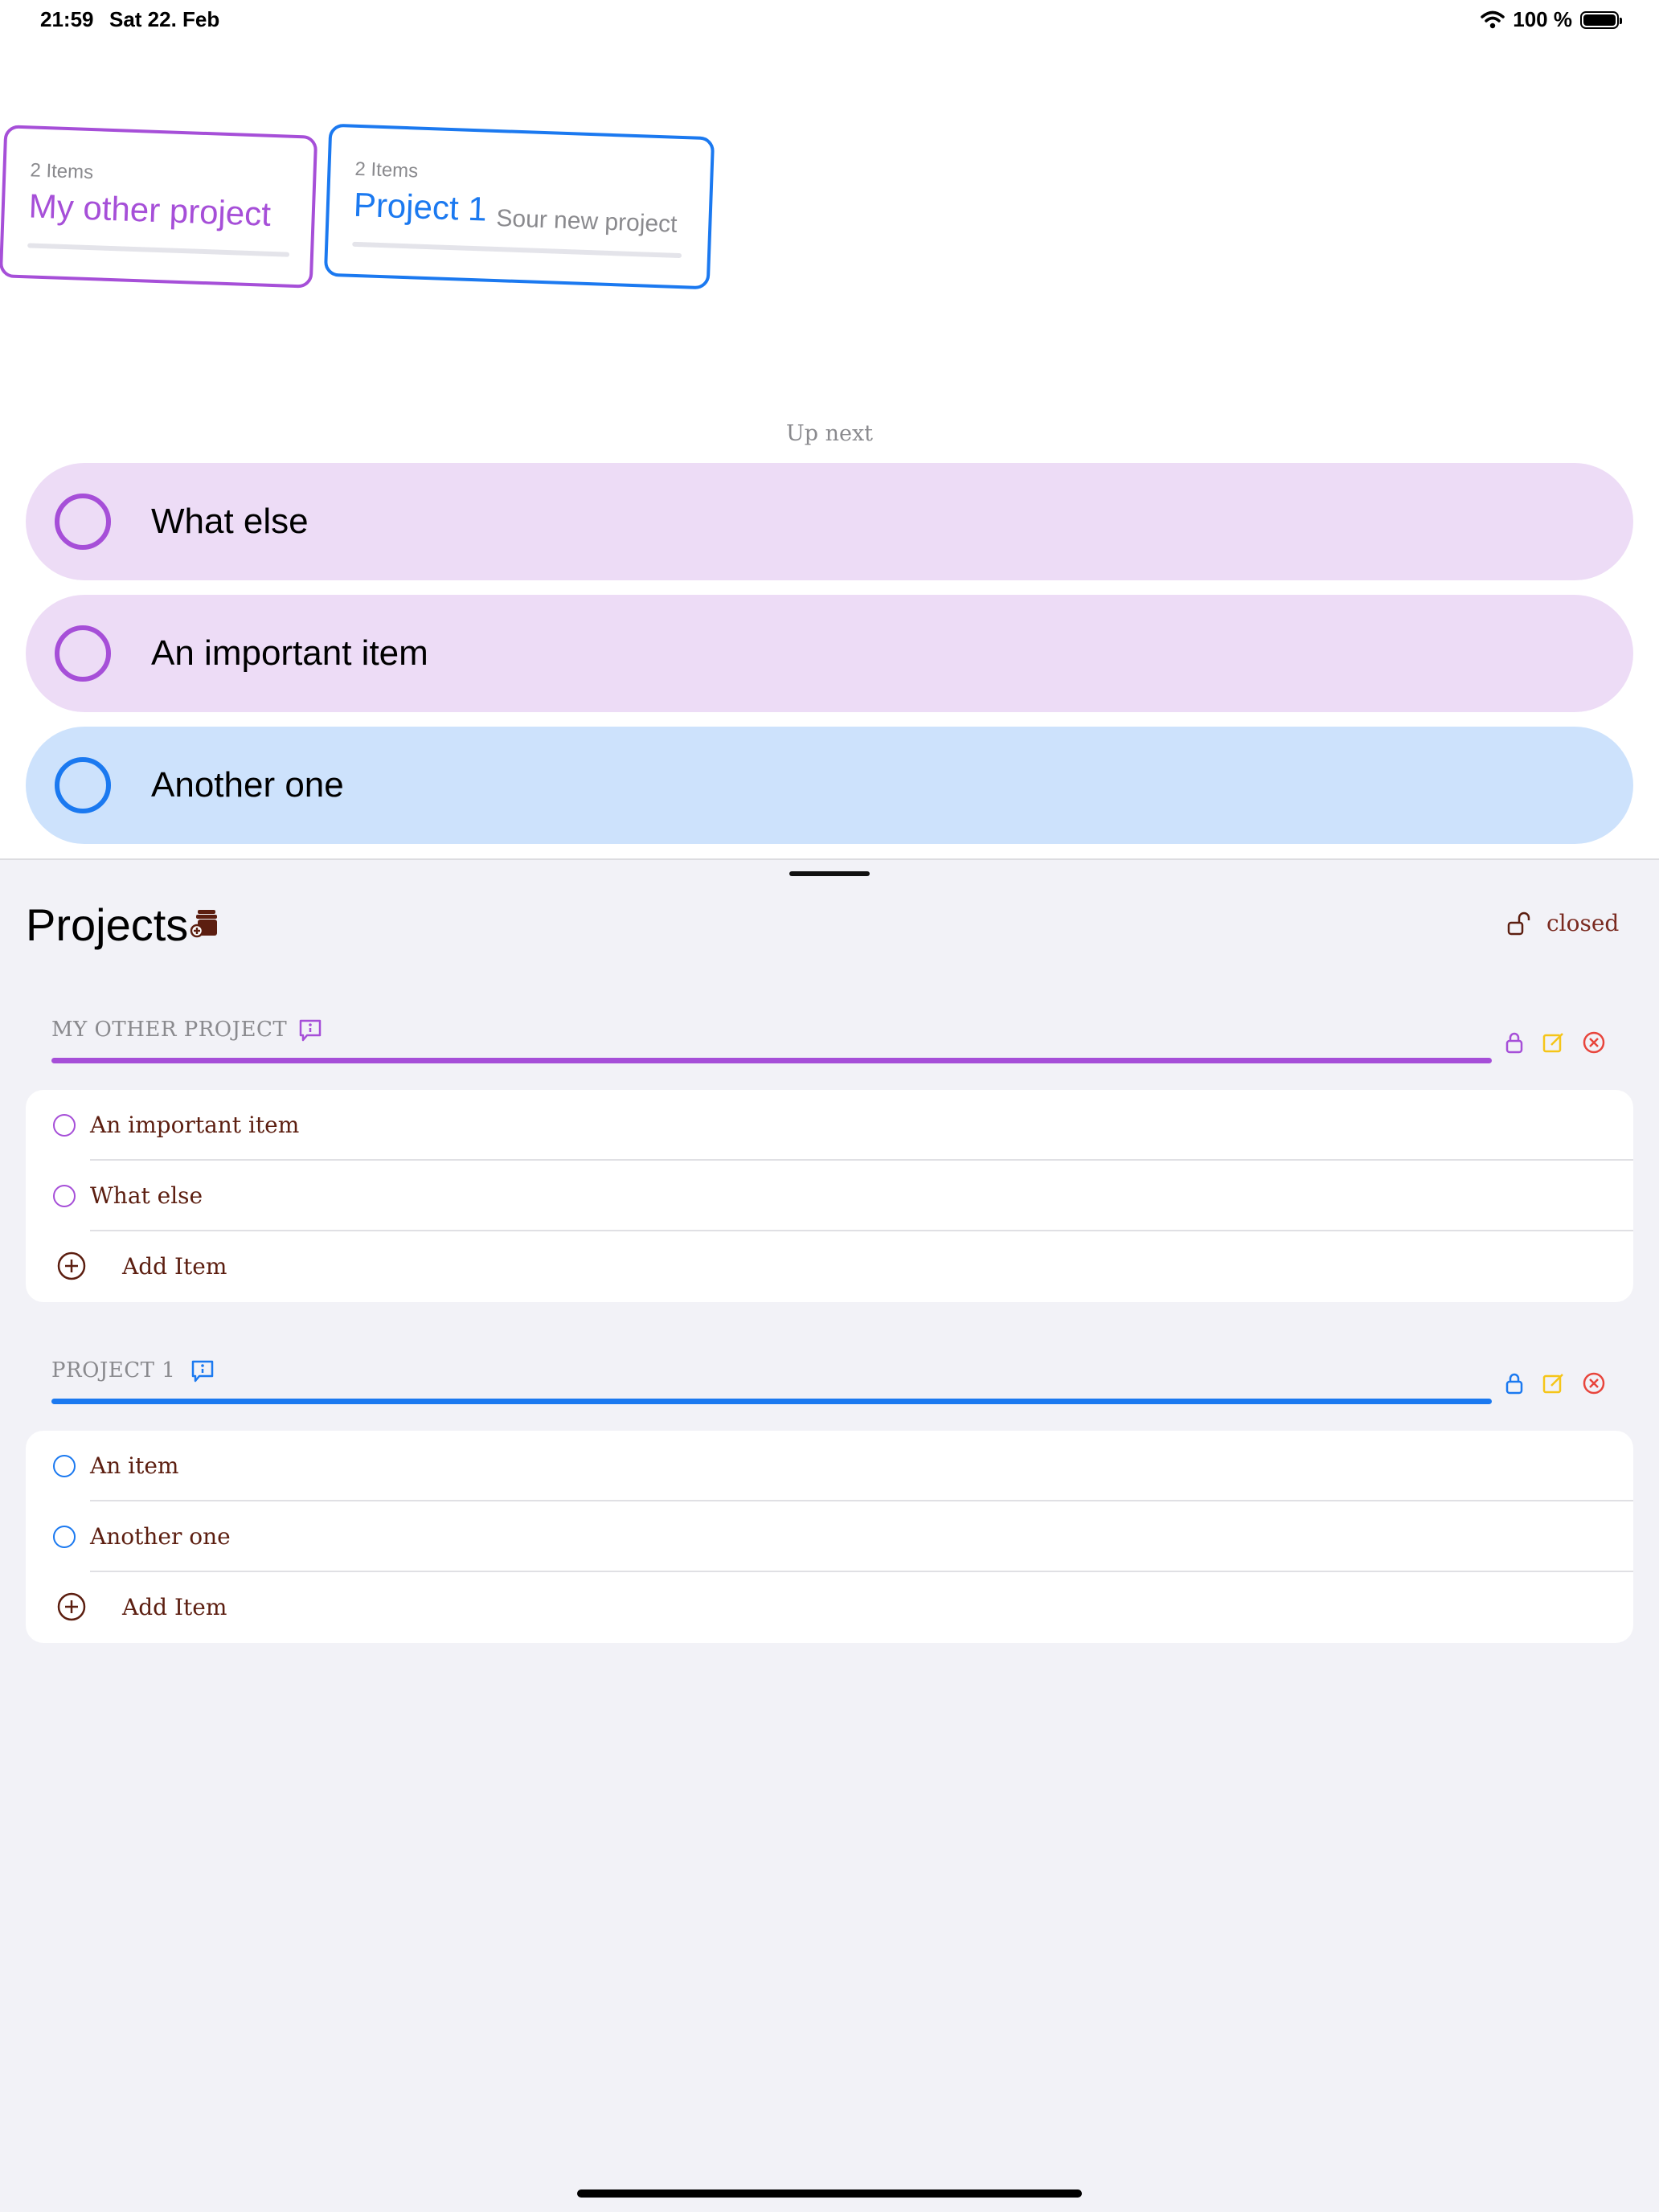  Describe the element at coordinates (1601, 19) in the screenshot. I see `battery-icon` at that location.